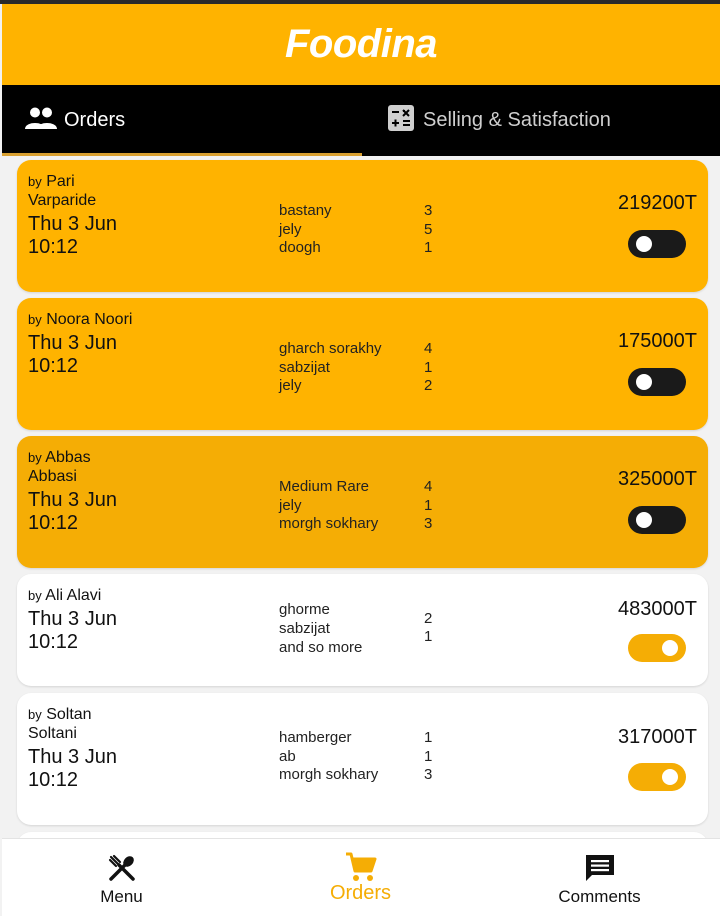 Image resolution: width=720 pixels, height=916 pixels. I want to click on item-name: hamberger, so click(315, 737).